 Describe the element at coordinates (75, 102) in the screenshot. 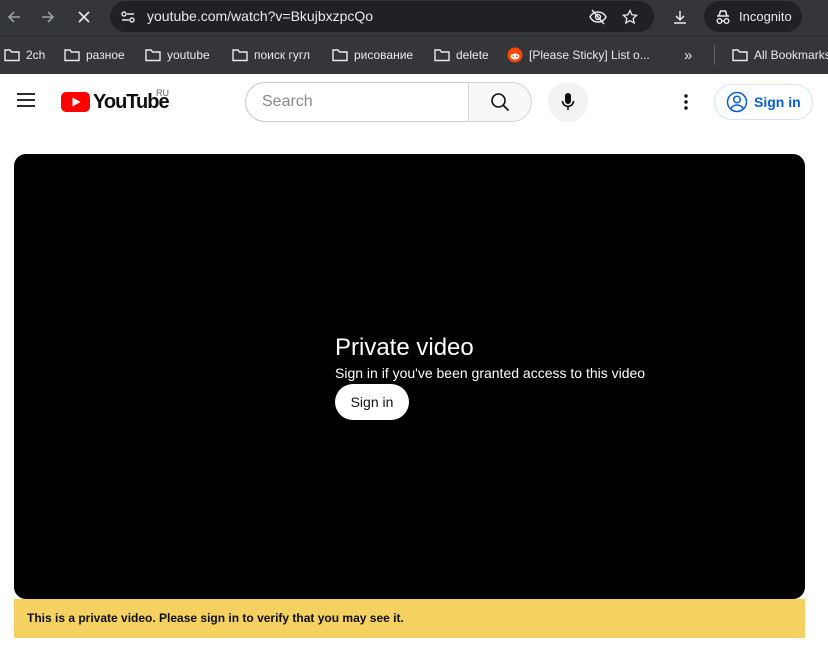

I see `youtube-play-icon` at that location.